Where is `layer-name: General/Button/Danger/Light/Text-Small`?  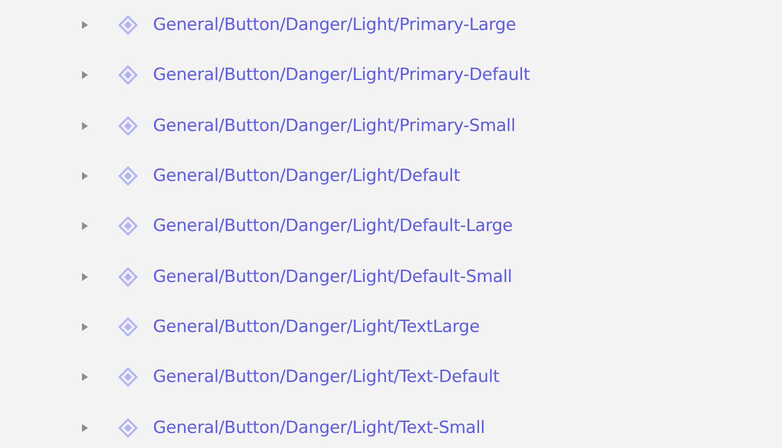 layer-name: General/Button/Danger/Light/Text-Small is located at coordinates (319, 428).